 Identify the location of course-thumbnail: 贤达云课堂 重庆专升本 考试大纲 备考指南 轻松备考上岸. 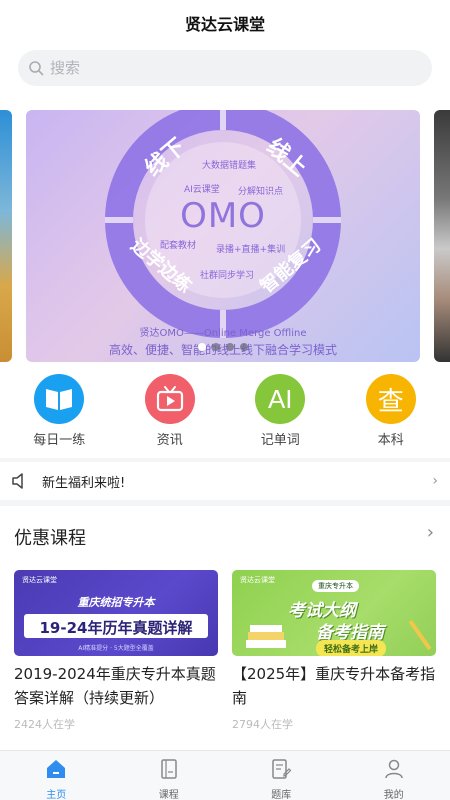
(334, 613).